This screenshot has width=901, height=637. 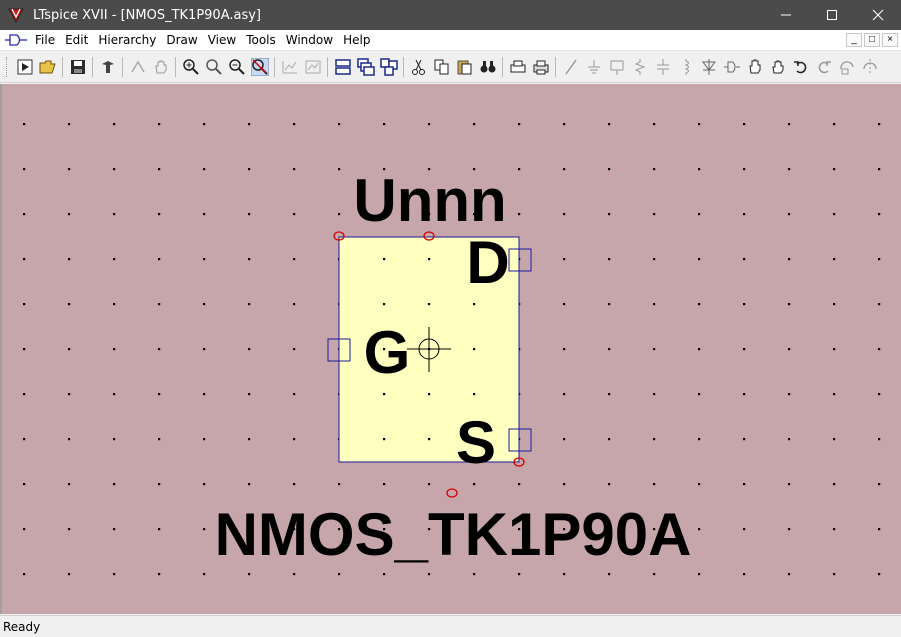 What do you see at coordinates (213, 67) in the screenshot?
I see `zoom-rect-icon` at bounding box center [213, 67].